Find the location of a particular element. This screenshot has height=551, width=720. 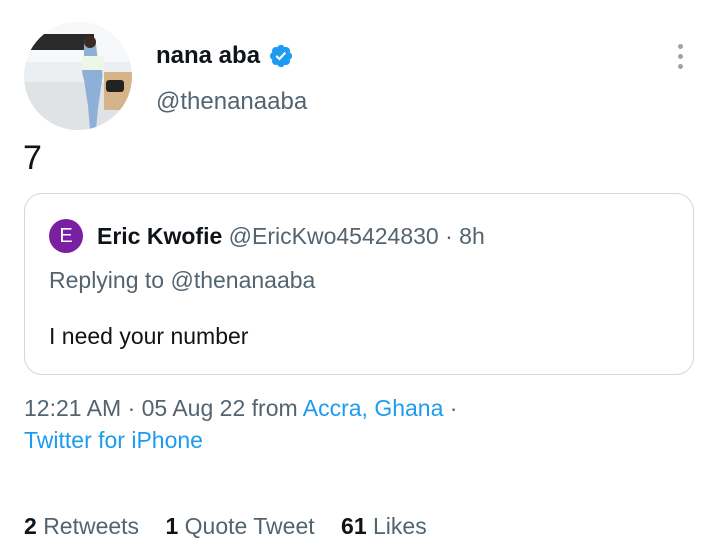

tweet-text: 7 is located at coordinates (32, 158).